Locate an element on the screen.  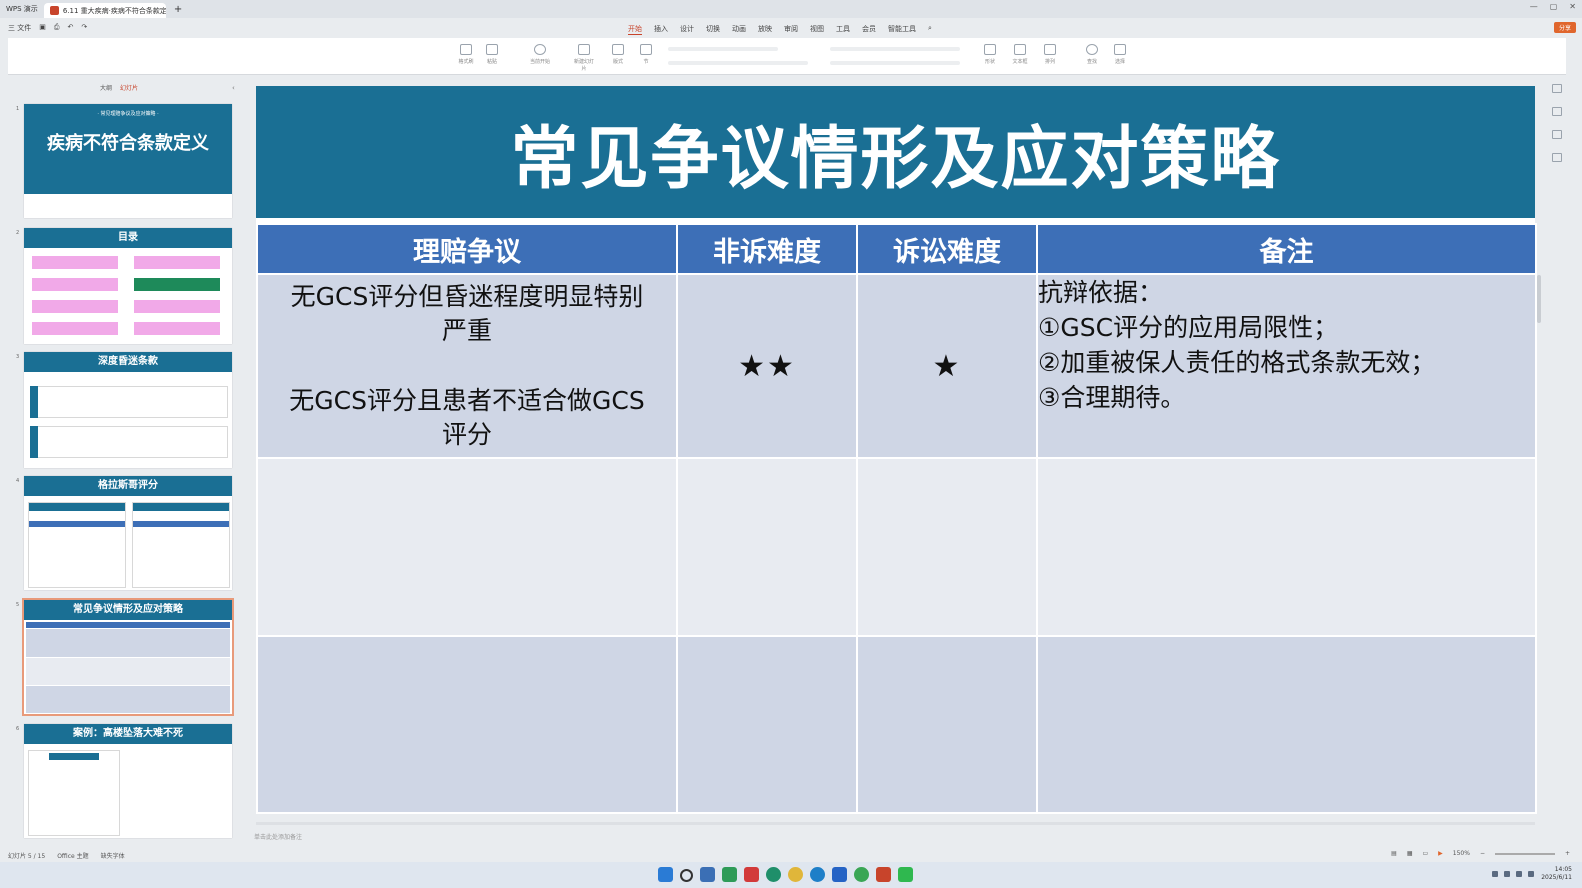
transform-icon is located at coordinates (1557, 134).